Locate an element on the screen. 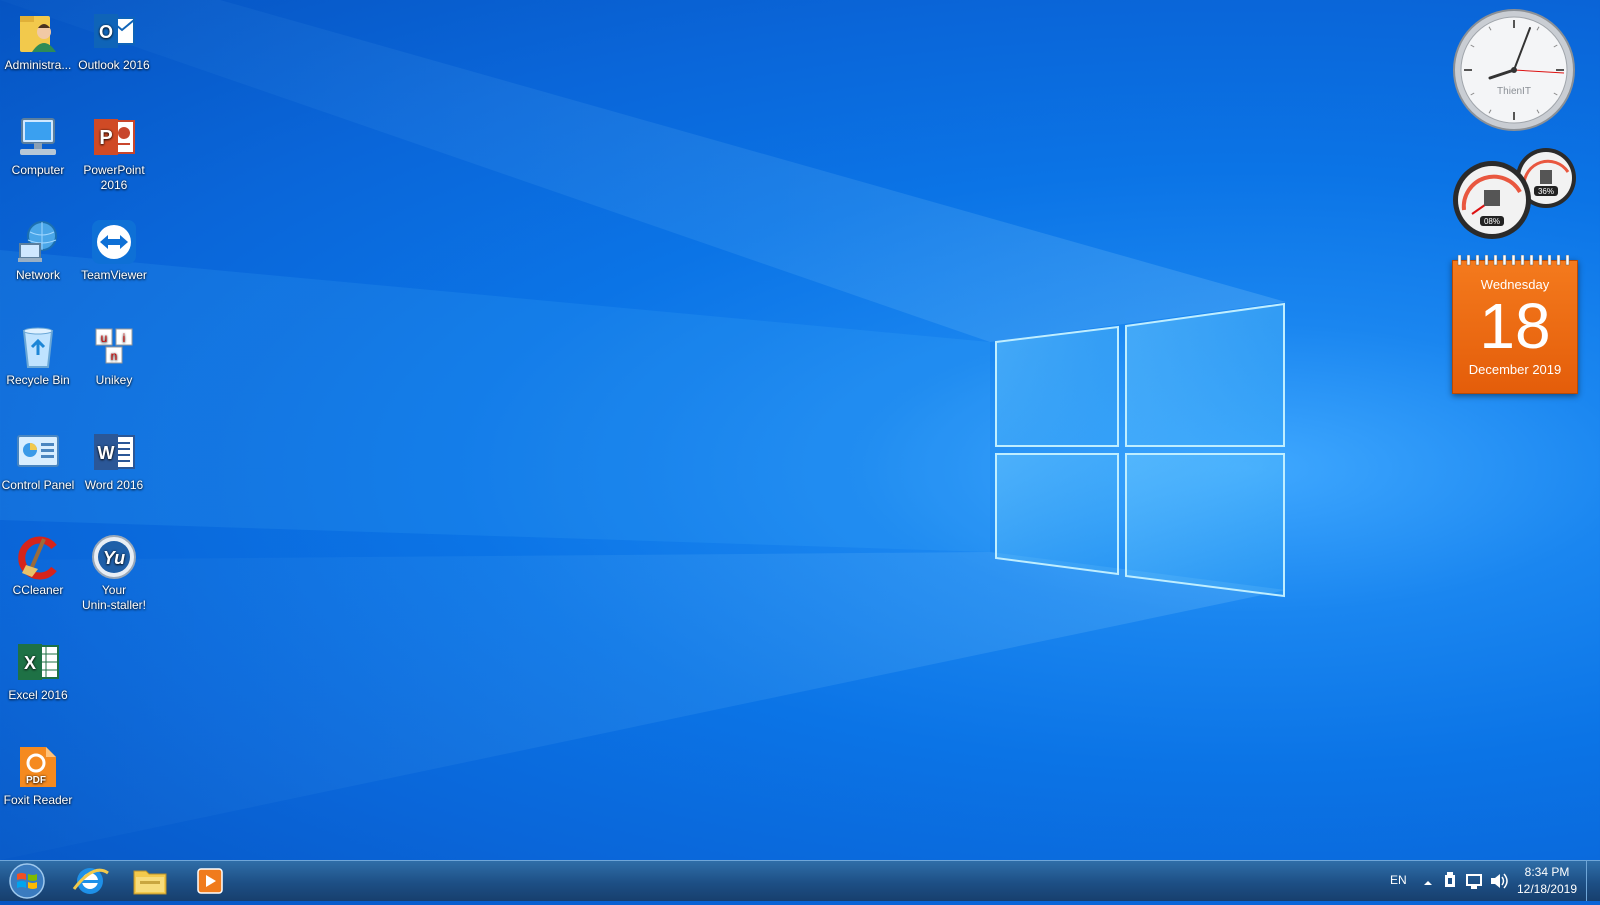  desktop-icon-ccleaner: CCleaner is located at coordinates (38, 565).